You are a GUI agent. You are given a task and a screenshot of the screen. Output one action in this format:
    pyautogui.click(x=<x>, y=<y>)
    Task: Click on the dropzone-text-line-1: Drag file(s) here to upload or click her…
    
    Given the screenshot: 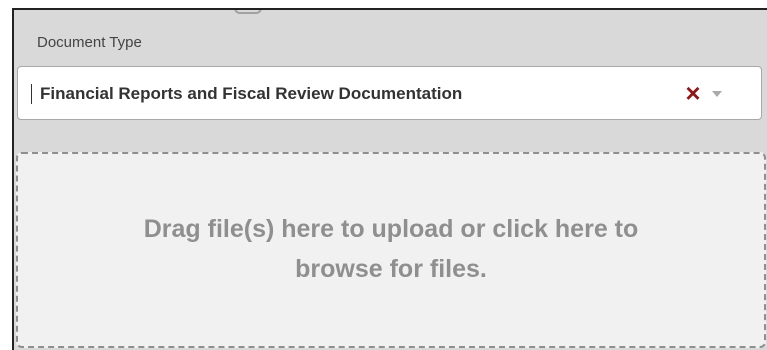 What is the action you would take?
    pyautogui.click(x=391, y=229)
    